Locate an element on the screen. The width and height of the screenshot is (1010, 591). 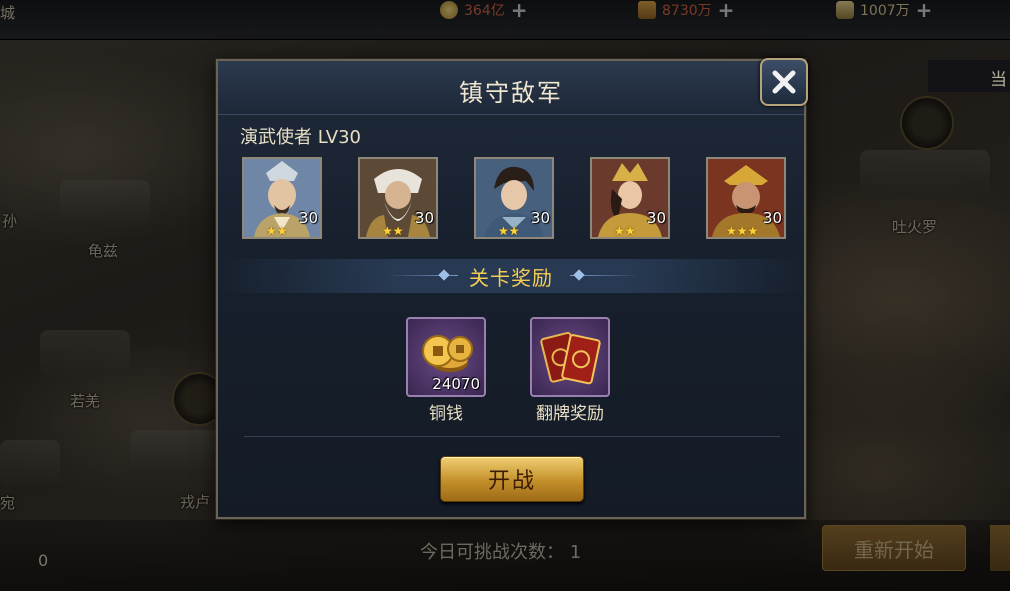
left-counter: 0 is located at coordinates (43, 560).